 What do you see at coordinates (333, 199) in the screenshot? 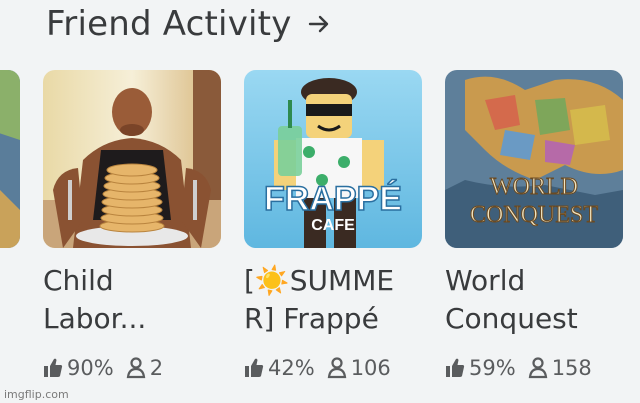
I see `cafe-brand-text: FRAPPÉ` at bounding box center [333, 199].